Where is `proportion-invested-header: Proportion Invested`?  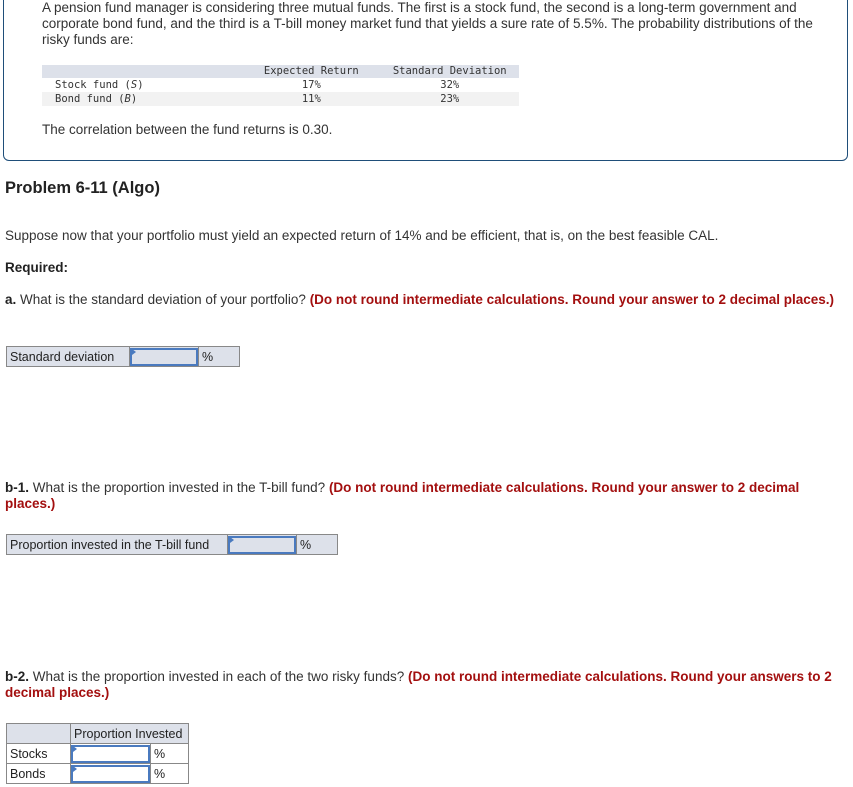
proportion-invested-header: Proportion Invested is located at coordinates (129, 733).